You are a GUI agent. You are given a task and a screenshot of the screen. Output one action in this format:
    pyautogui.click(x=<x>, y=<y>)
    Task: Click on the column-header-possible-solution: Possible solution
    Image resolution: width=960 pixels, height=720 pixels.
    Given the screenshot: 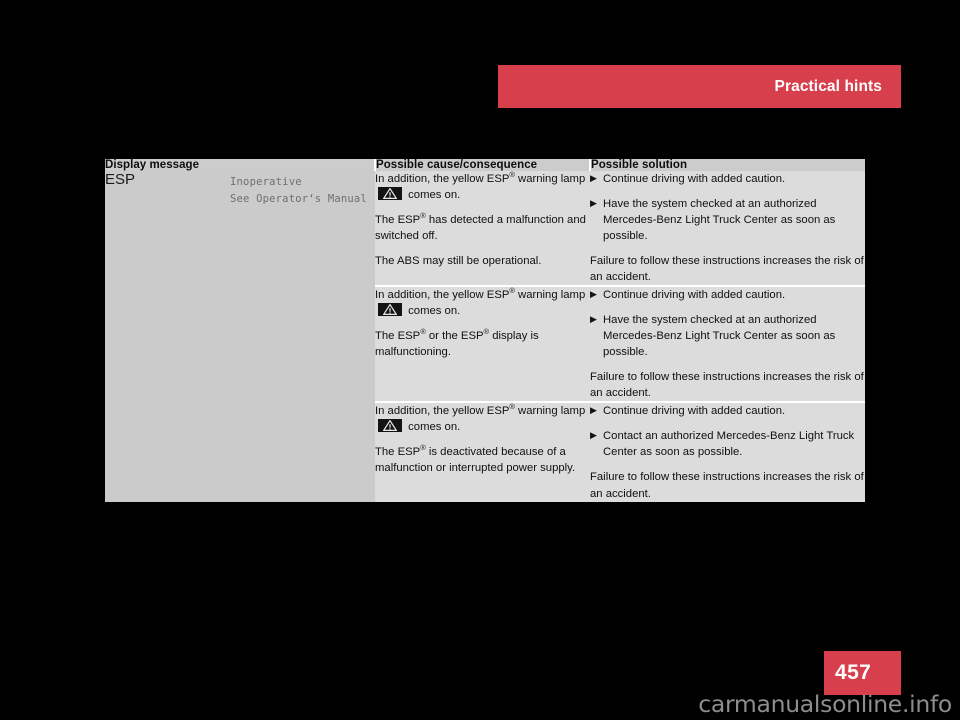 What is the action you would take?
    pyautogui.click(x=727, y=165)
    